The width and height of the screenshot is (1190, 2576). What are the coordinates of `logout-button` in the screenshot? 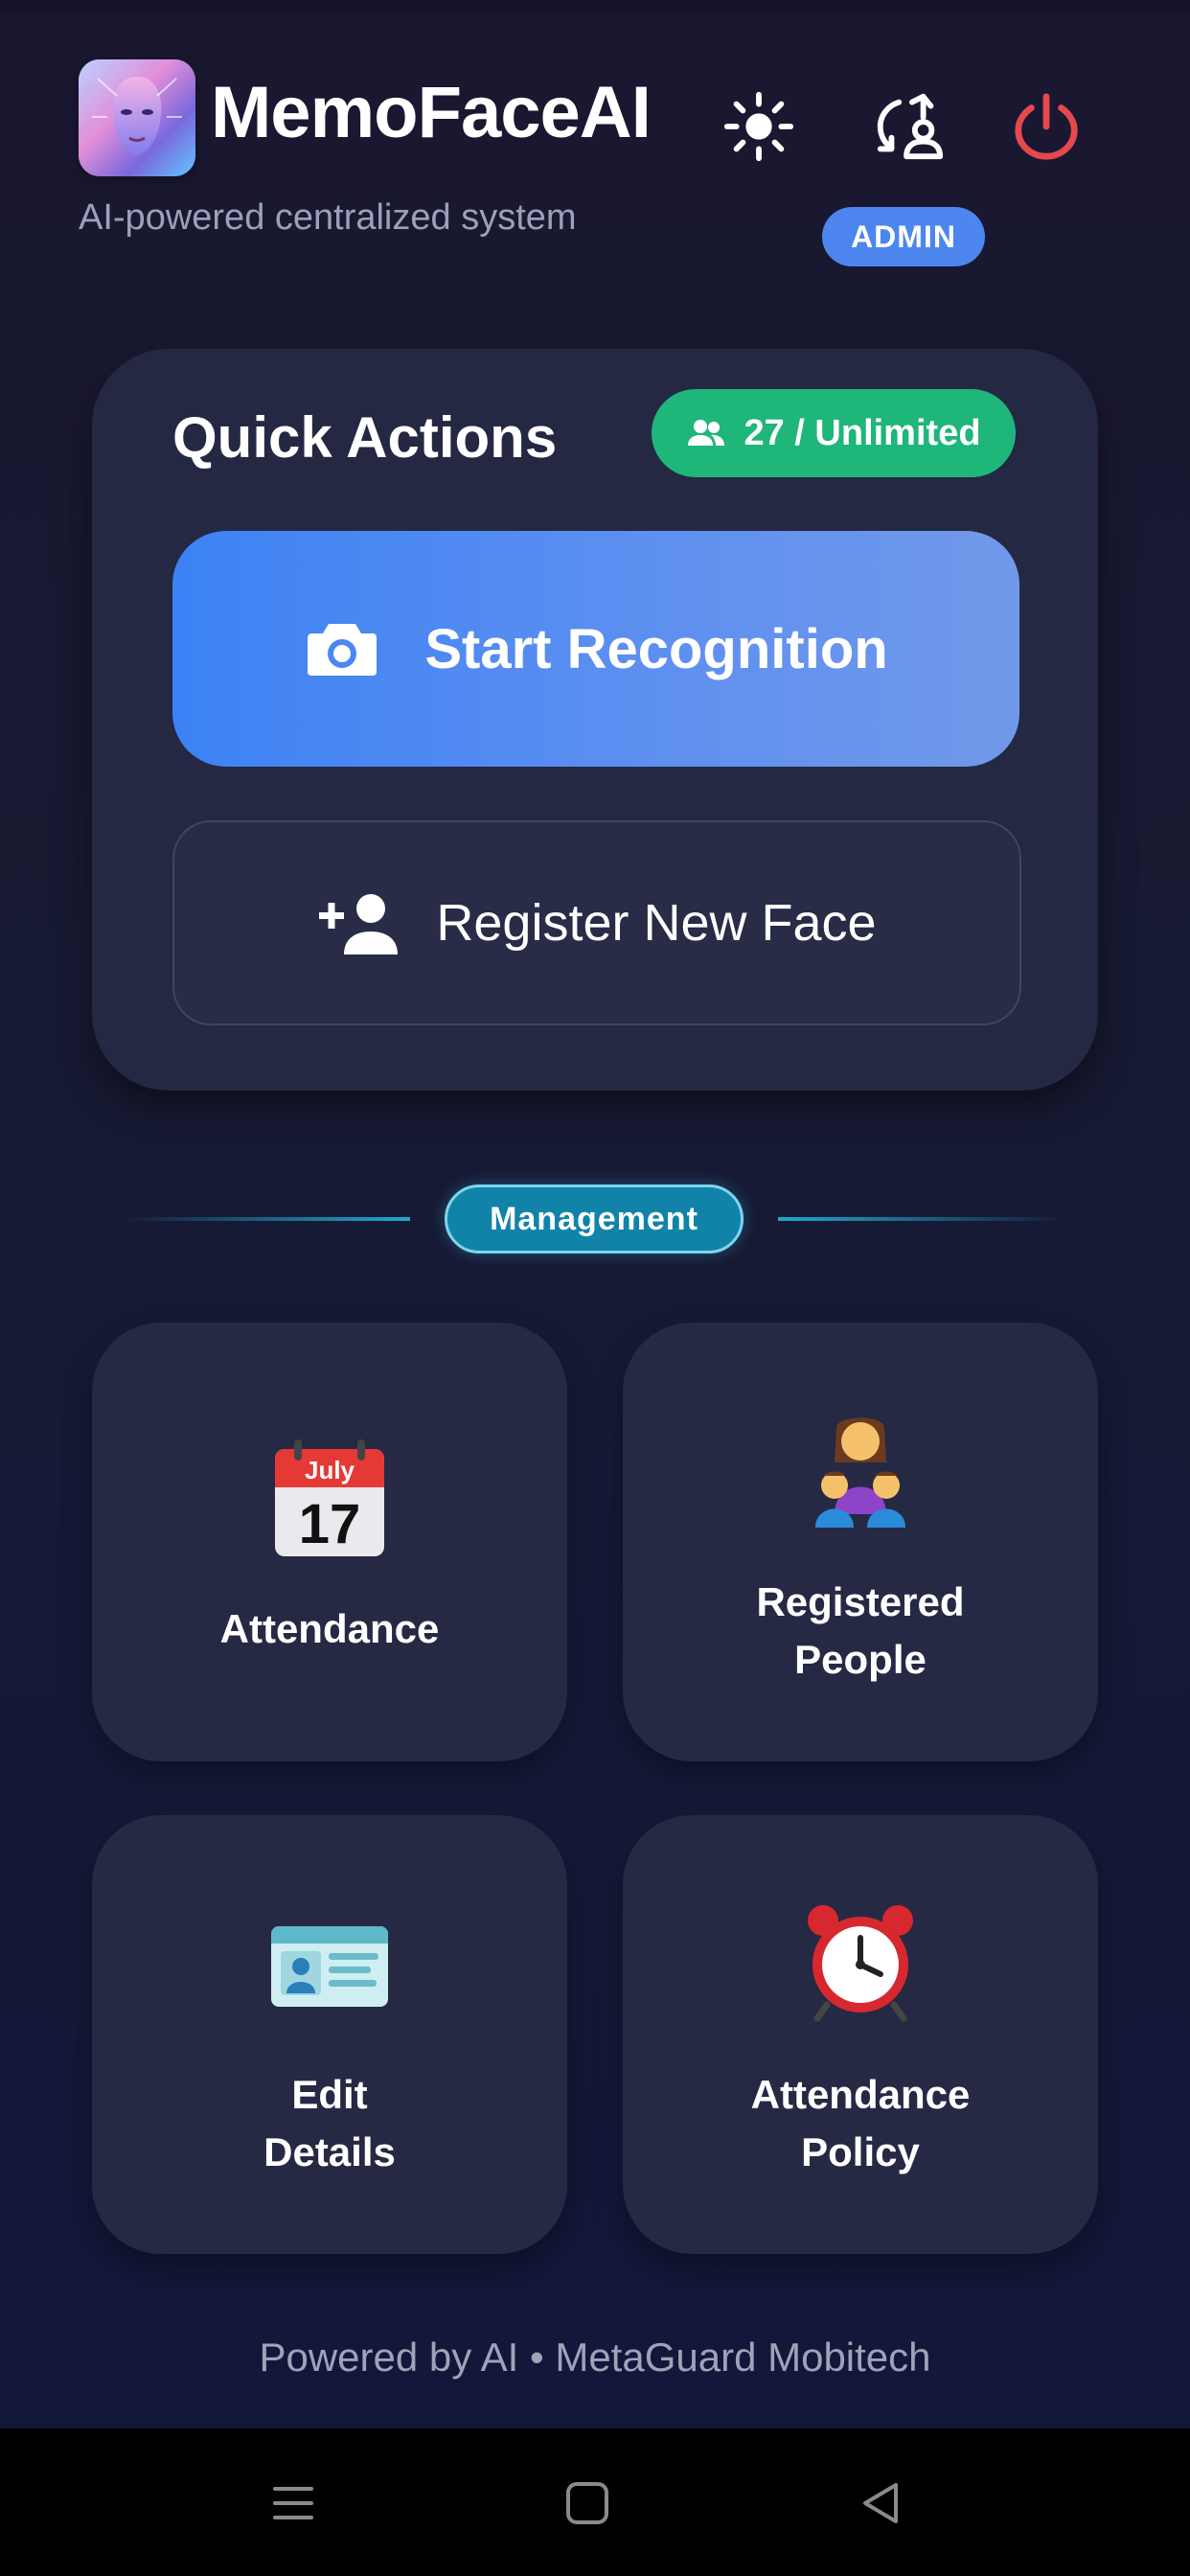 It's located at (1046, 126).